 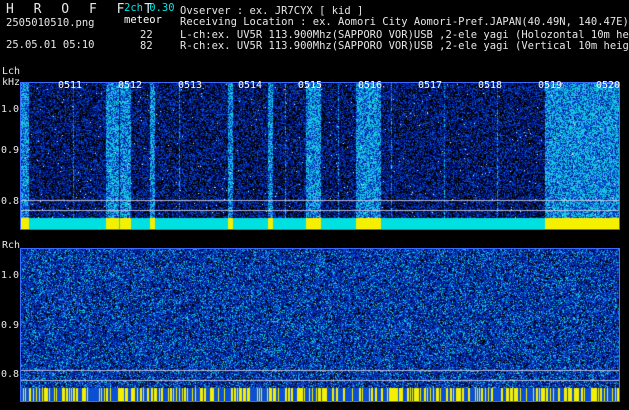 What do you see at coordinates (11, 71) in the screenshot?
I see `lch-label: Lch` at bounding box center [11, 71].